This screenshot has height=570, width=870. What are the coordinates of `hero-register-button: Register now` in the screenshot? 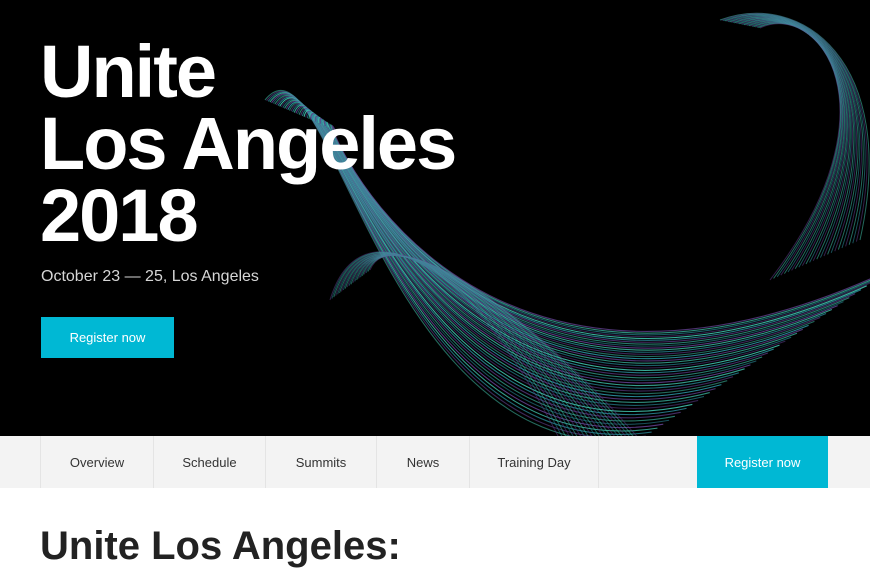 It's located at (107, 337).